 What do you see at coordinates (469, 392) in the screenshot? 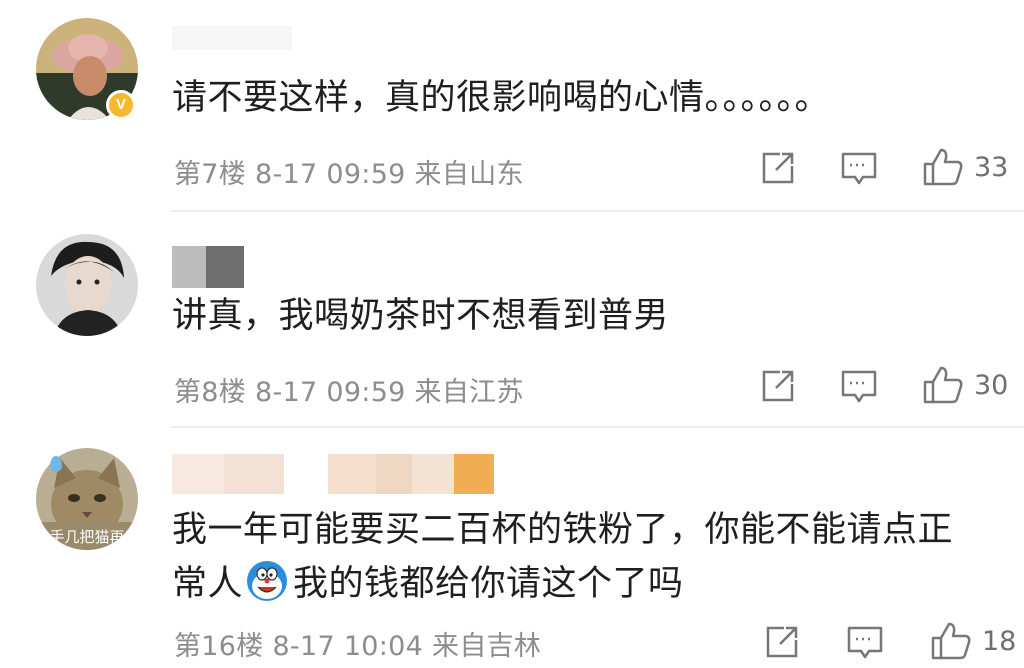
I see `comment-location: 来自江苏` at bounding box center [469, 392].